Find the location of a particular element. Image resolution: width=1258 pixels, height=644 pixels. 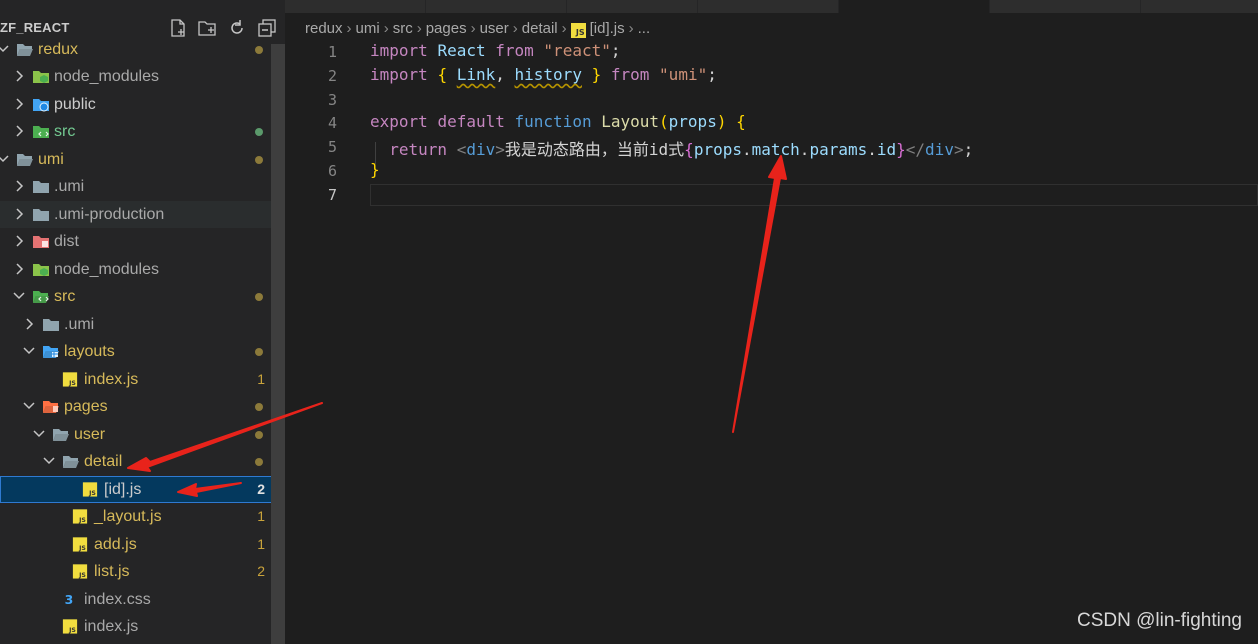

breadcrumb-item: src is located at coordinates (403, 28).